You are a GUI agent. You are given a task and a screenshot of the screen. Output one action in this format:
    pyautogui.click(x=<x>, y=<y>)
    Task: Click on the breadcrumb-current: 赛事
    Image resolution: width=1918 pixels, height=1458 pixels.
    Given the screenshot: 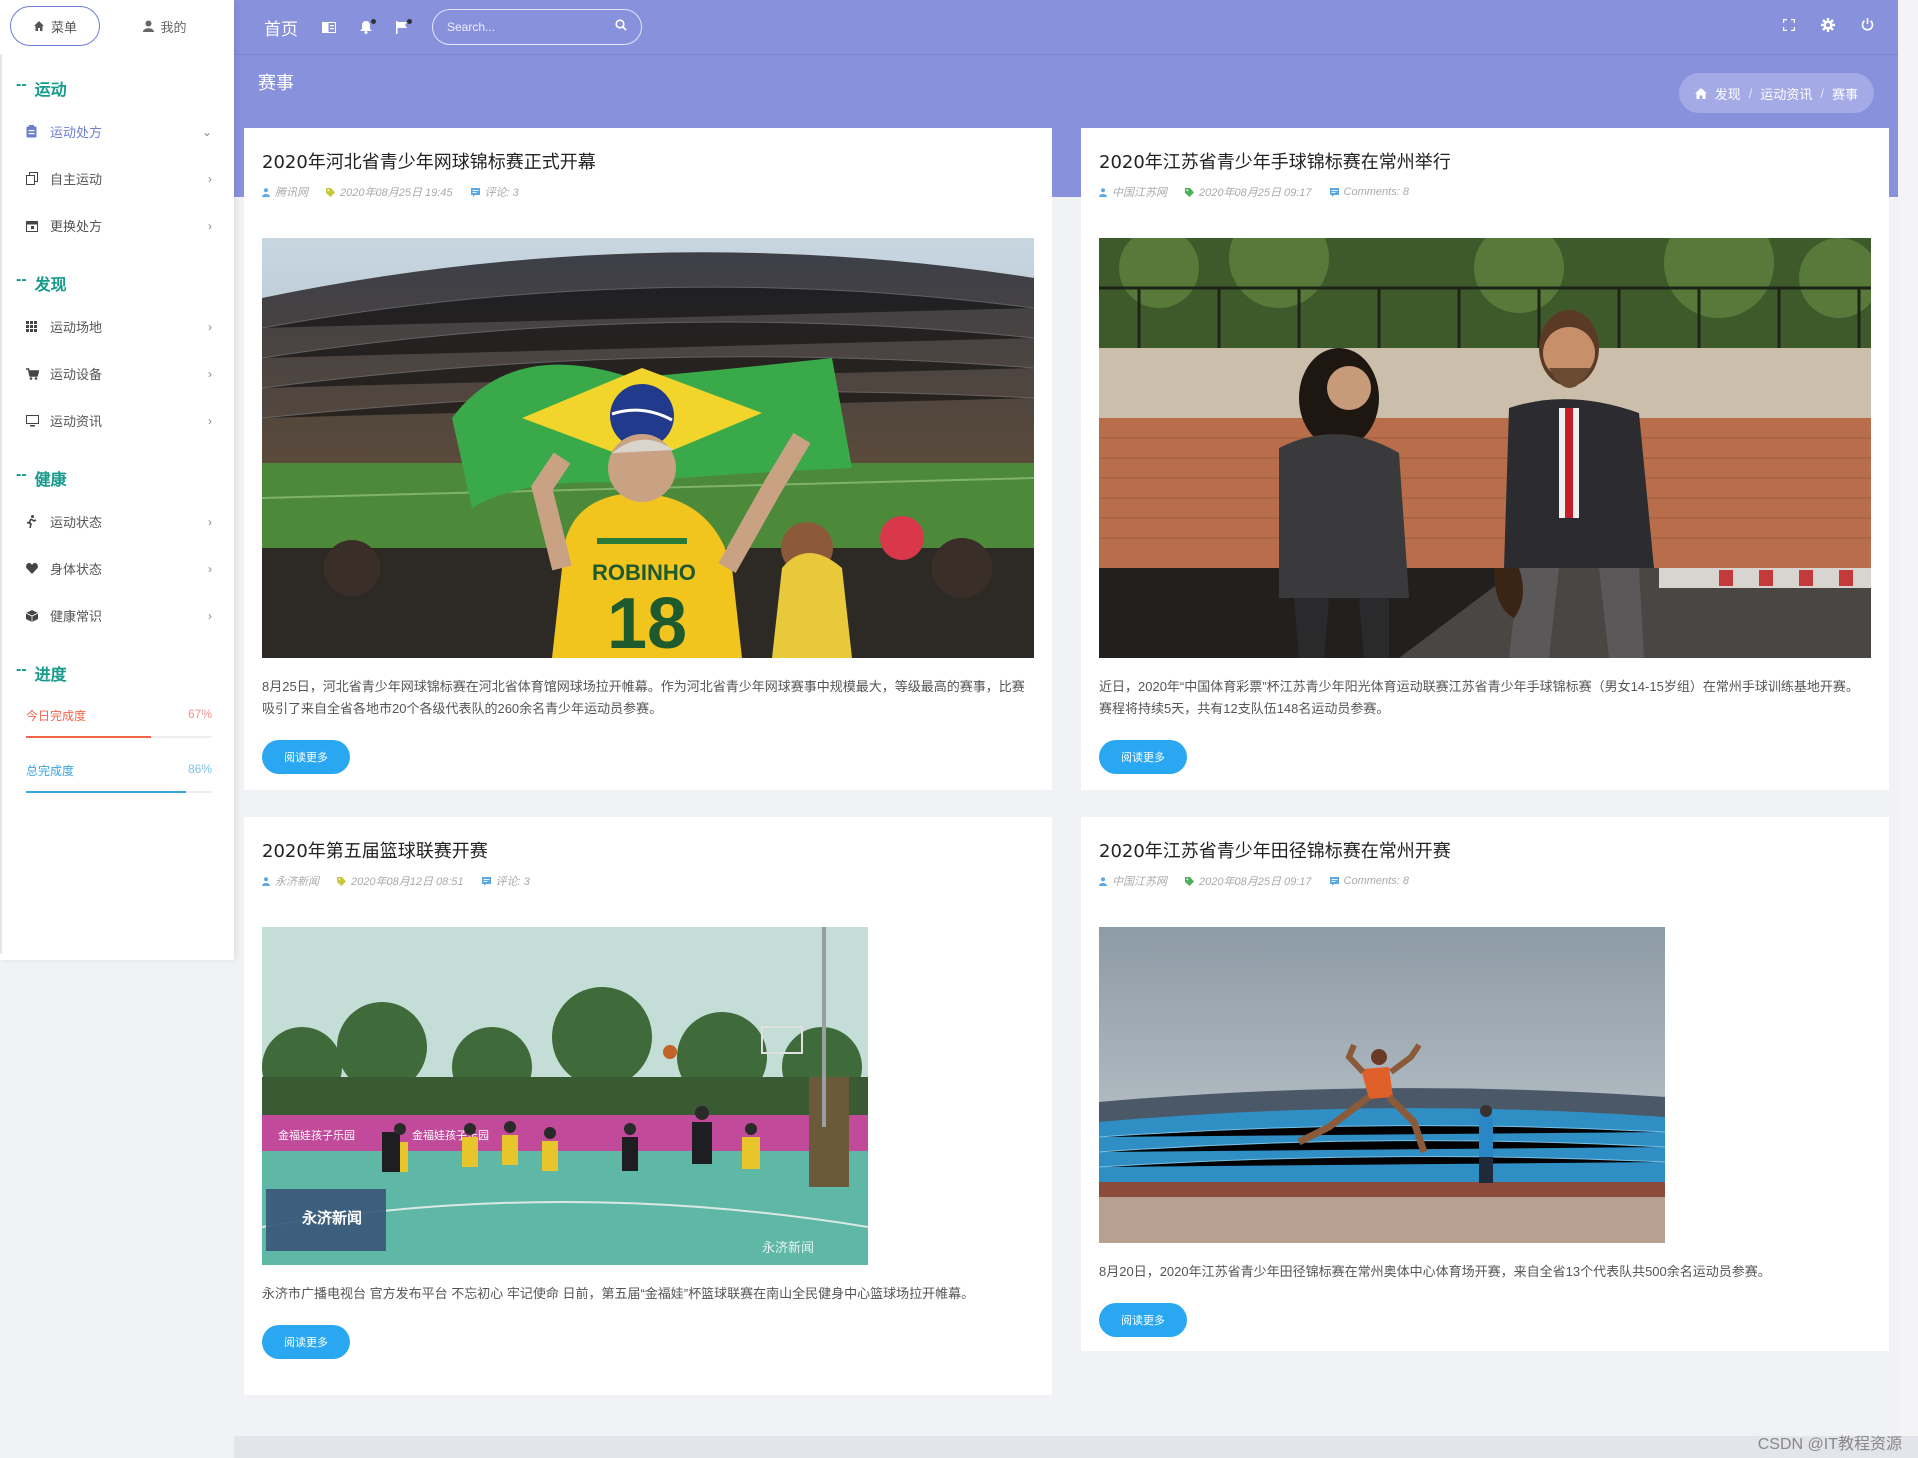 What is the action you would take?
    pyautogui.click(x=1844, y=94)
    